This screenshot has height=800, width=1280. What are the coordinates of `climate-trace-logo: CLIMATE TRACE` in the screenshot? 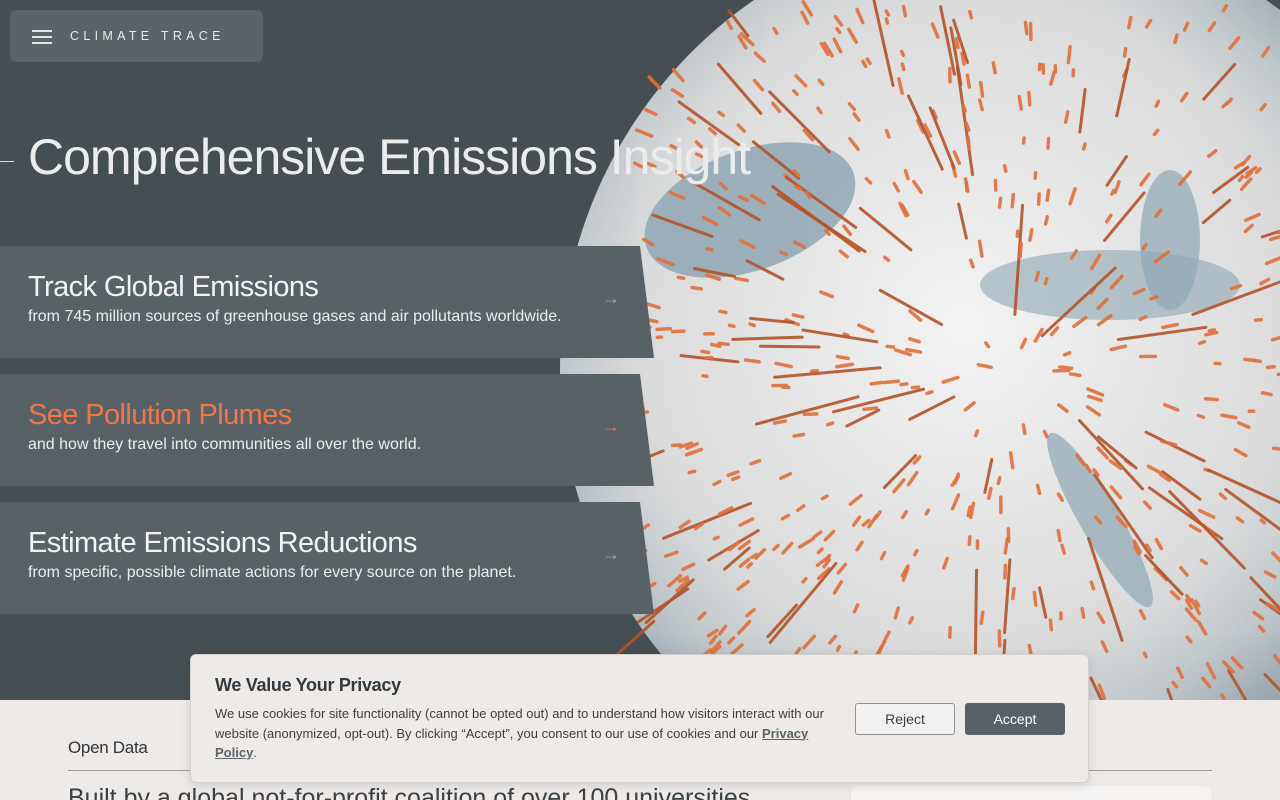 It's located at (147, 36).